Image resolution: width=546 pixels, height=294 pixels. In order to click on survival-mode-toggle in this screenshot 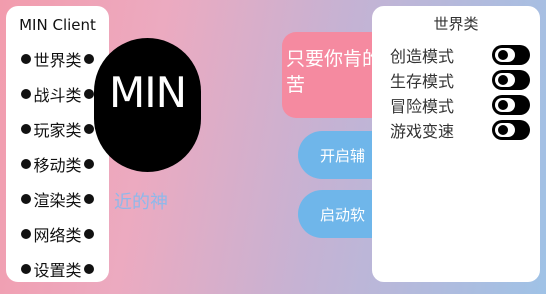, I will do `click(511, 80)`.